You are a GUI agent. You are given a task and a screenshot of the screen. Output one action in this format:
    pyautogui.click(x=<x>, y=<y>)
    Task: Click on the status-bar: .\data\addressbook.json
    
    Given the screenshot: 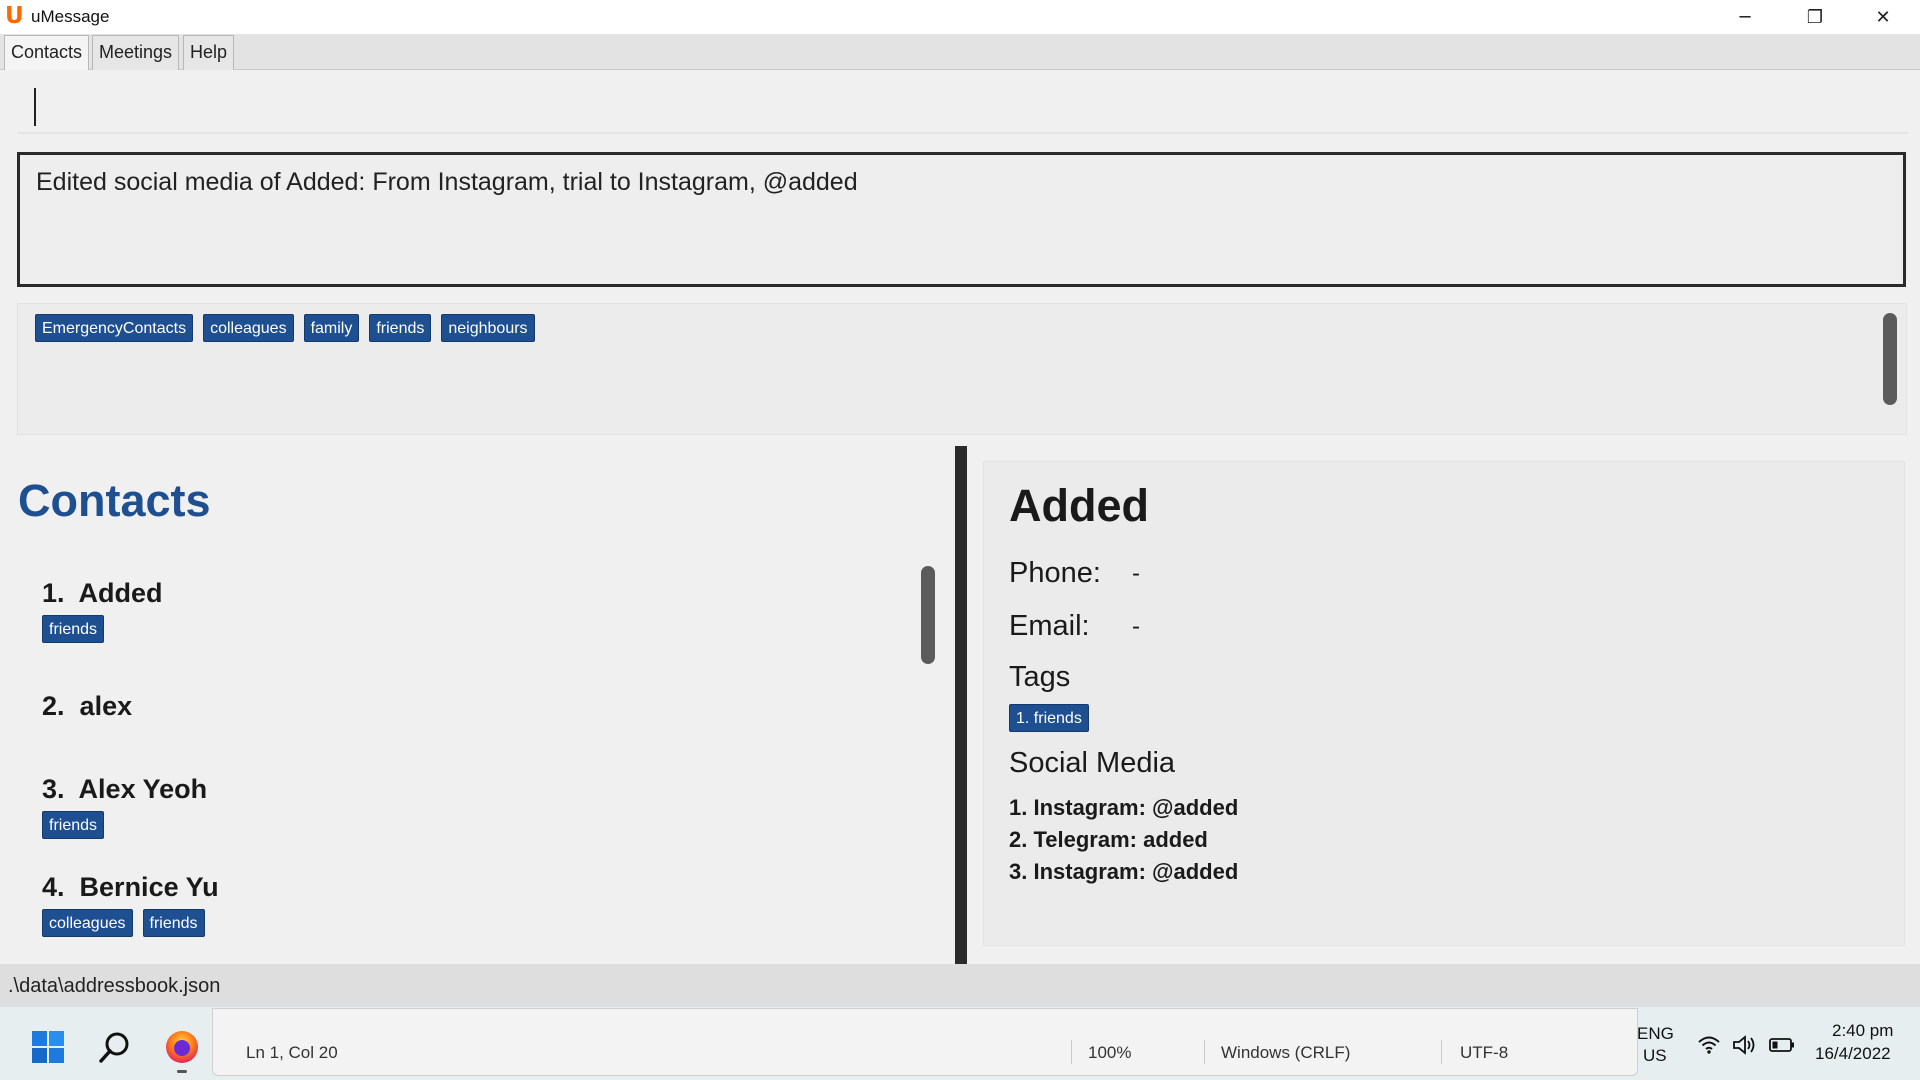 What is the action you would take?
    pyautogui.click(x=960, y=985)
    